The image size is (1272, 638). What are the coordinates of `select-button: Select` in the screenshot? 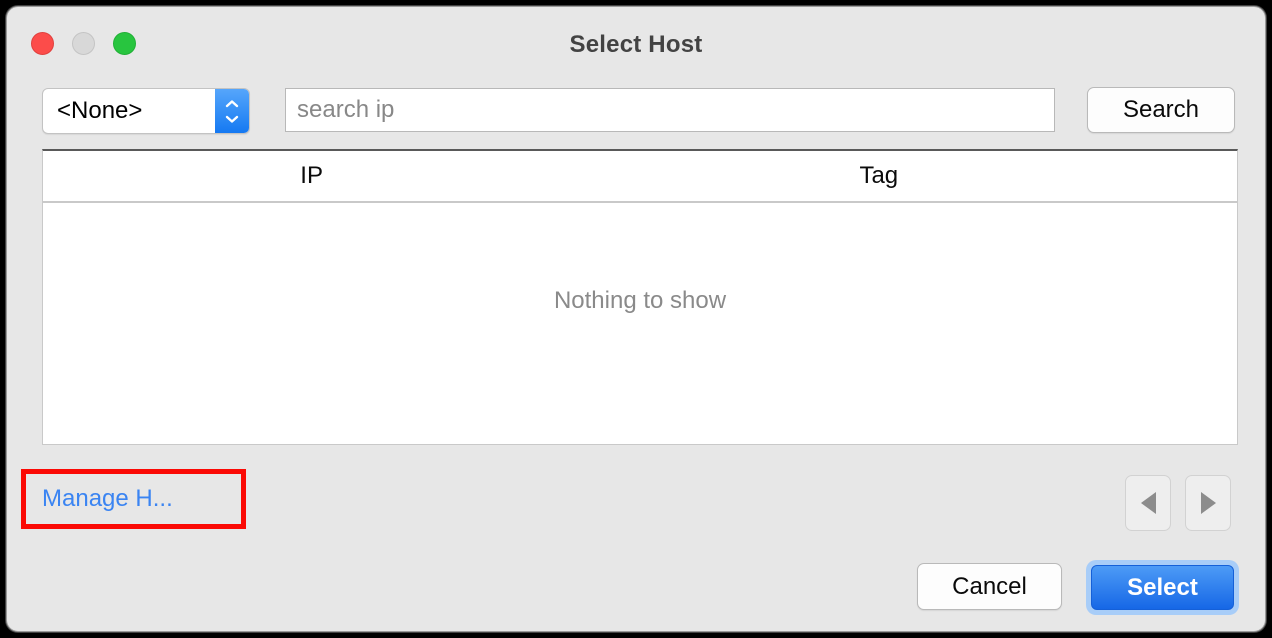 It's located at (1162, 587).